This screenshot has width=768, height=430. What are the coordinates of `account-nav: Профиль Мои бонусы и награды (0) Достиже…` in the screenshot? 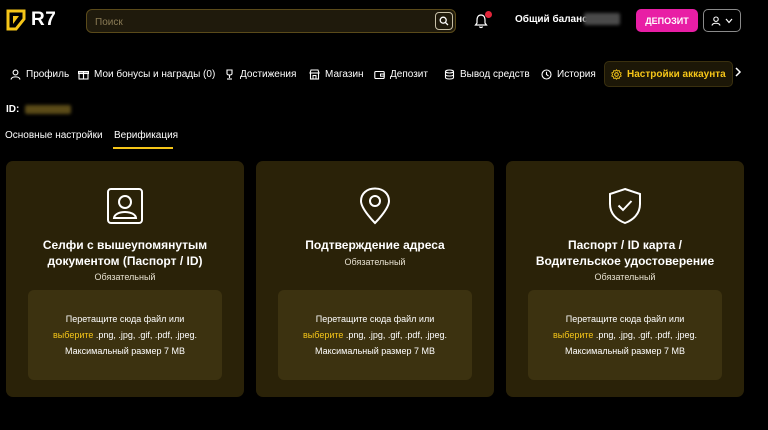 It's located at (384, 73).